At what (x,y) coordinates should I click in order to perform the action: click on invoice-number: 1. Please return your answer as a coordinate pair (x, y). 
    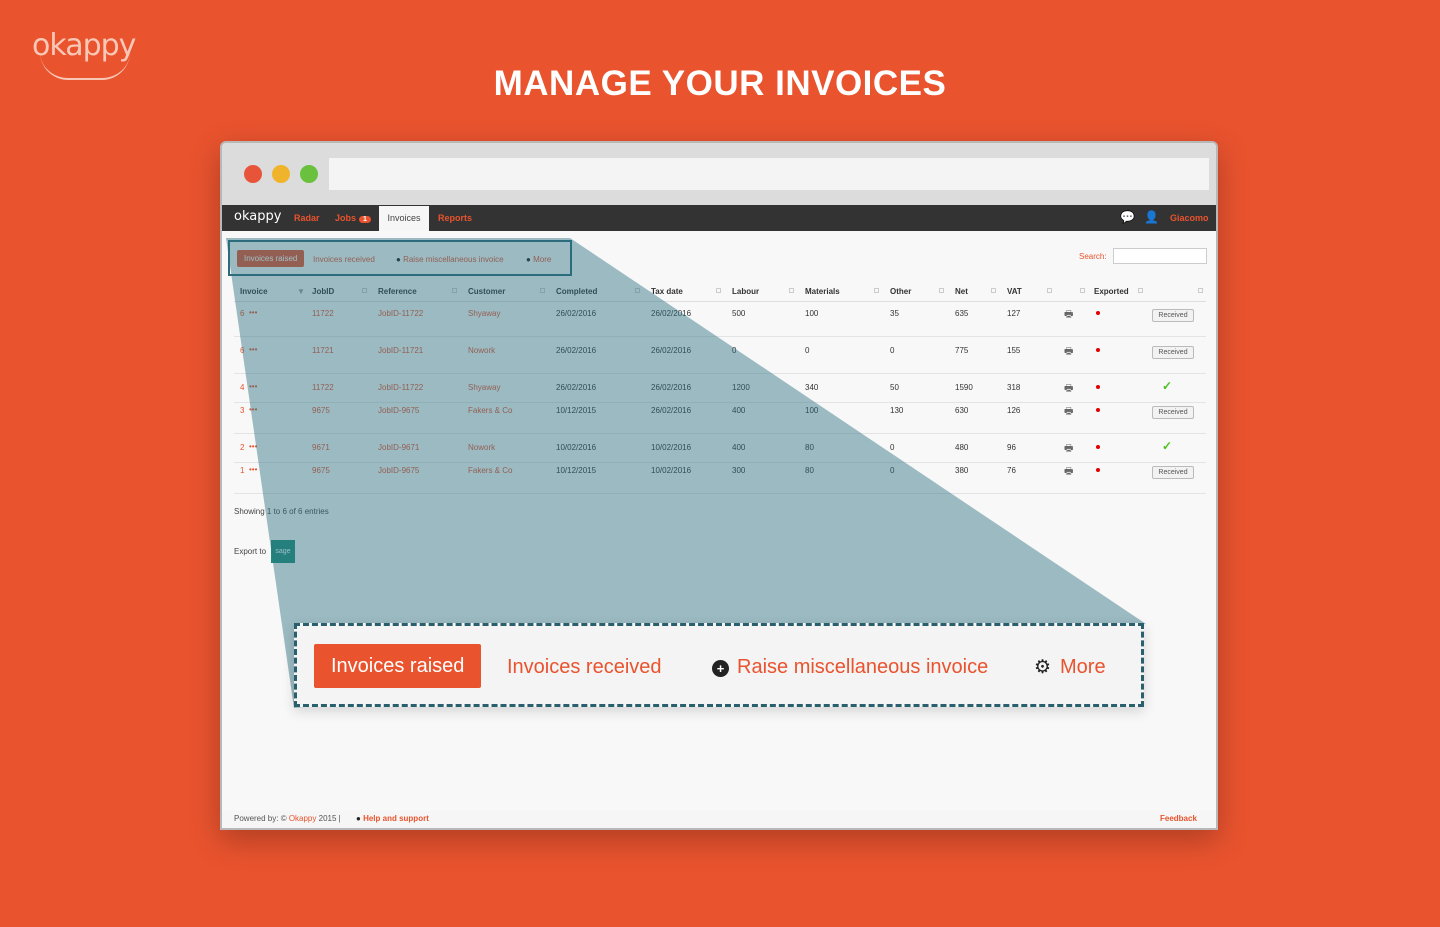
    Looking at the image, I should click on (242, 470).